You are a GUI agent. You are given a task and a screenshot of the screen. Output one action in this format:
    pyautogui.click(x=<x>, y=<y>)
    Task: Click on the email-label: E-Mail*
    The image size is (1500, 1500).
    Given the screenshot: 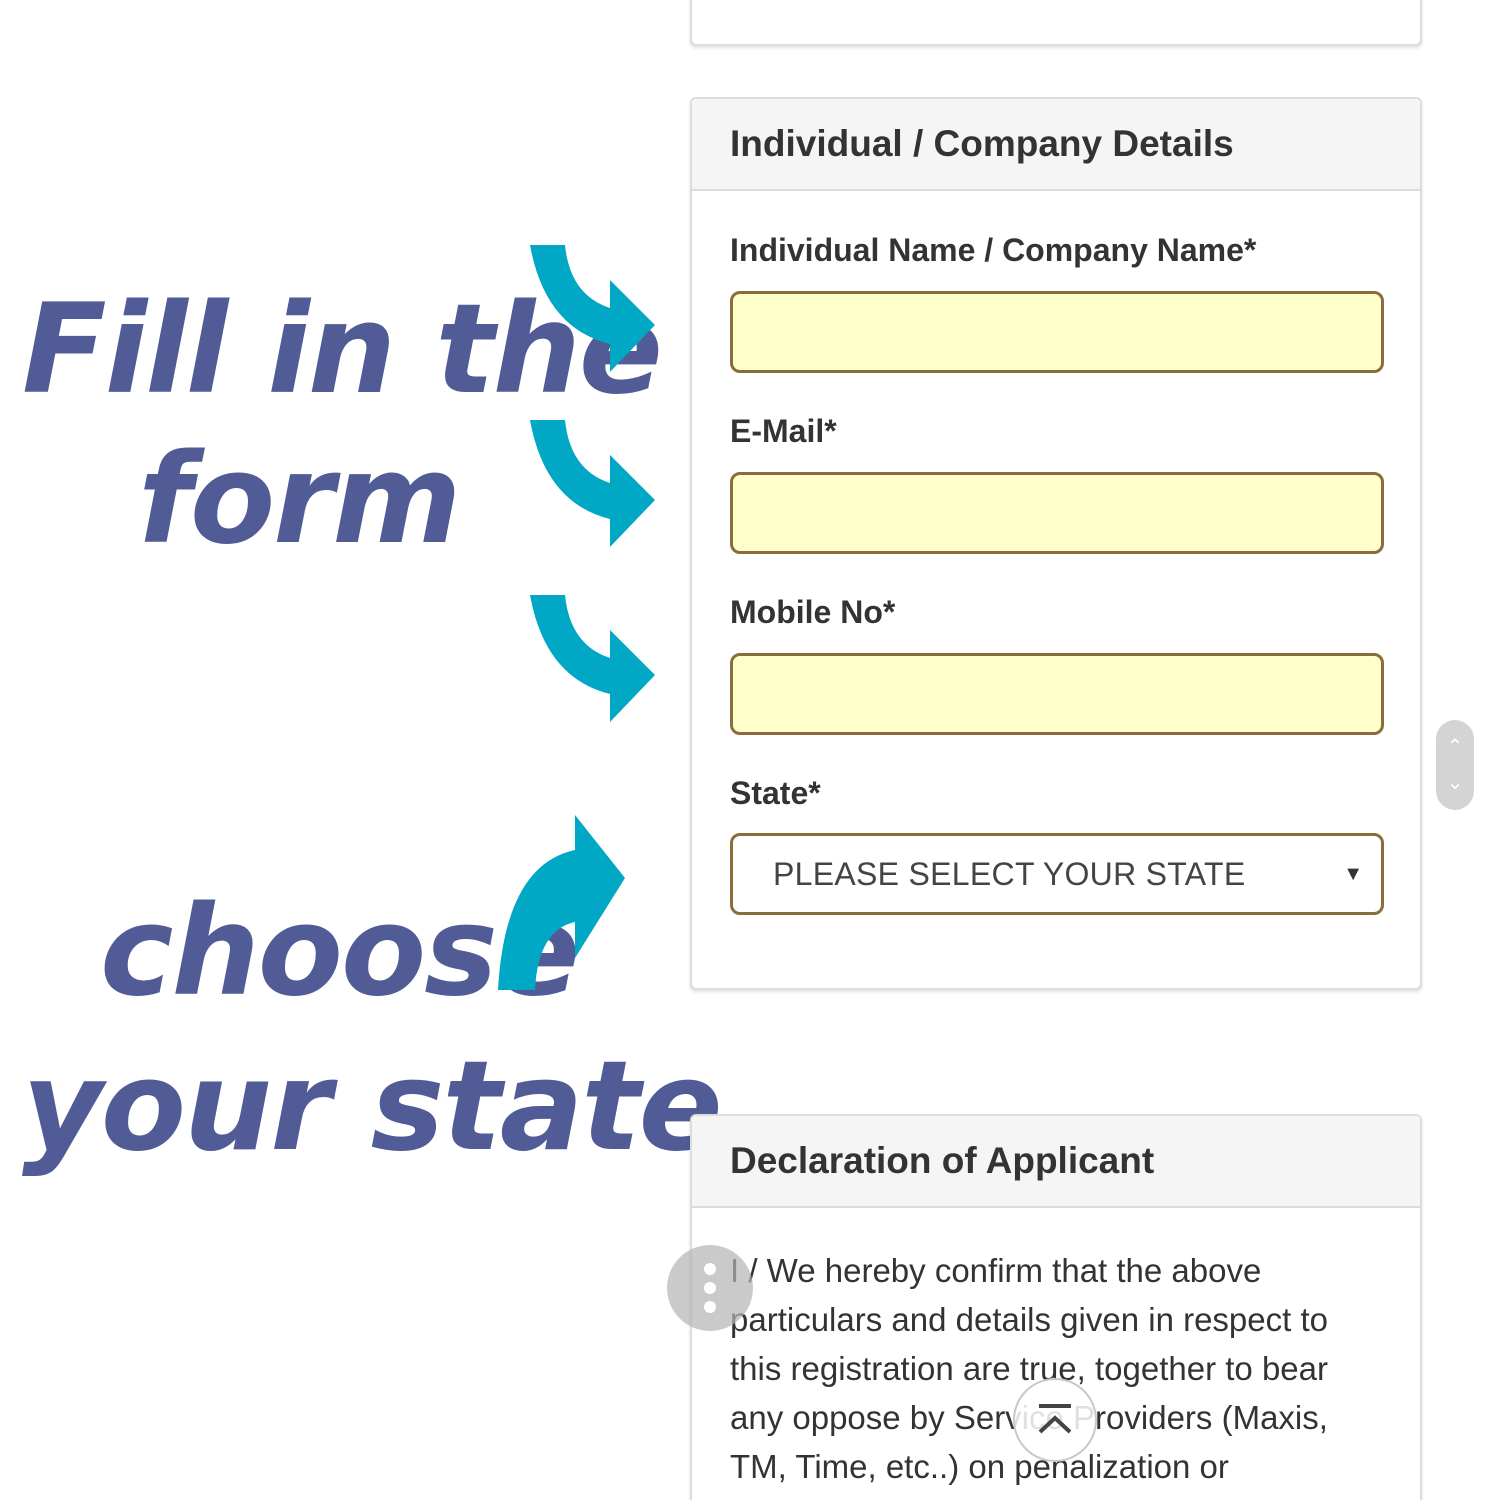 What is the action you would take?
    pyautogui.click(x=783, y=431)
    